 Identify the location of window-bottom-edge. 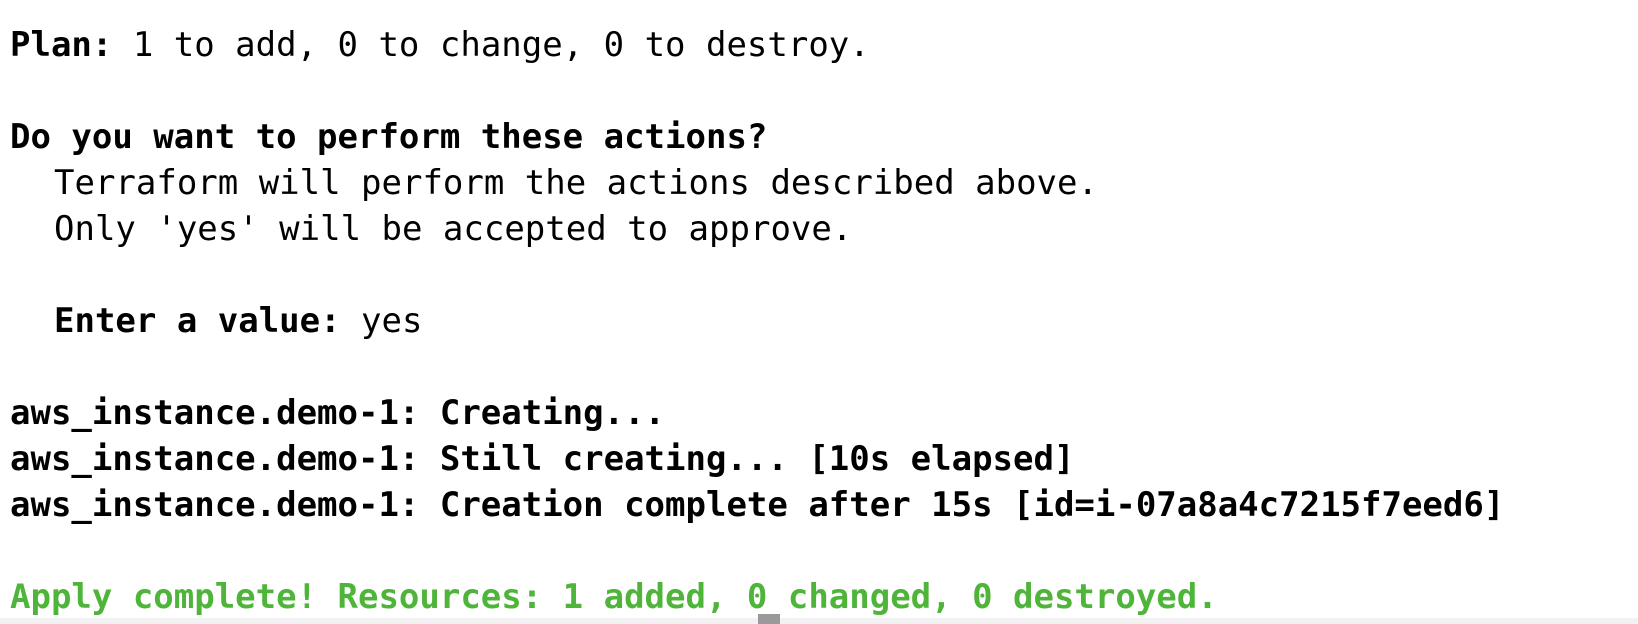
(819, 621).